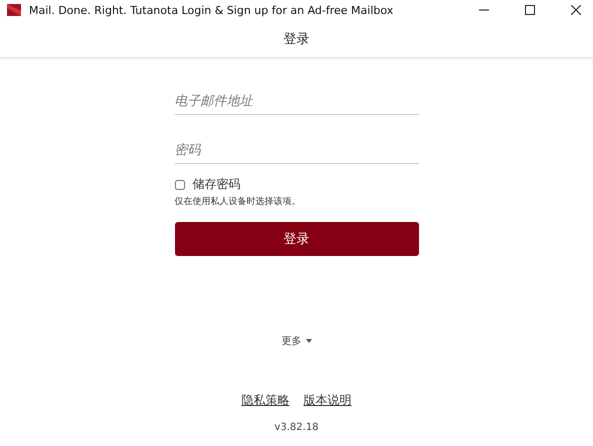 This screenshot has height=446, width=593. What do you see at coordinates (296, 427) in the screenshot?
I see `version-text: v3.82.18` at bounding box center [296, 427].